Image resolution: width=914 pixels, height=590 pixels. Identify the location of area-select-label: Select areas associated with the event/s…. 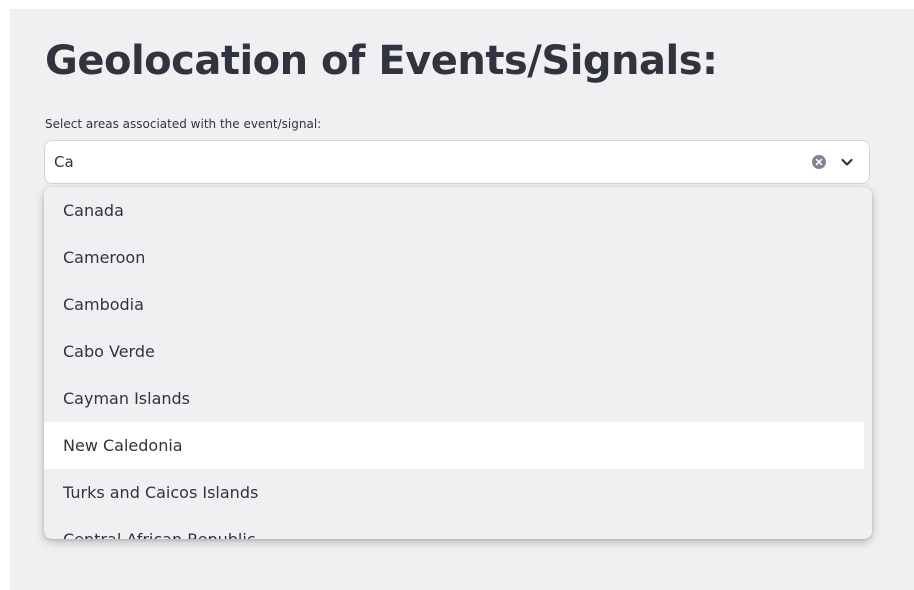
(183, 124).